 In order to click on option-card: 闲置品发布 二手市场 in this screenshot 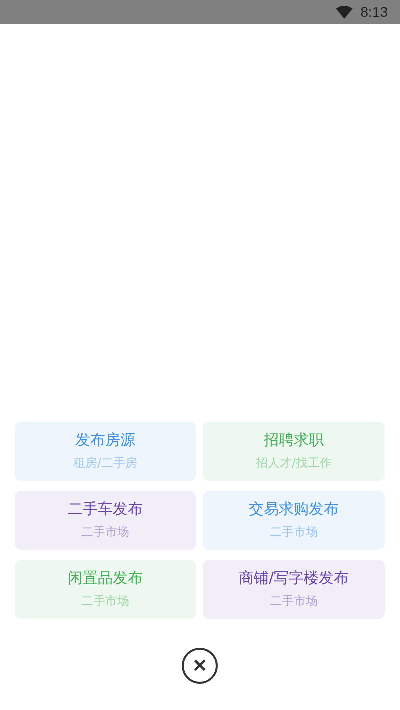, I will do `click(105, 589)`.